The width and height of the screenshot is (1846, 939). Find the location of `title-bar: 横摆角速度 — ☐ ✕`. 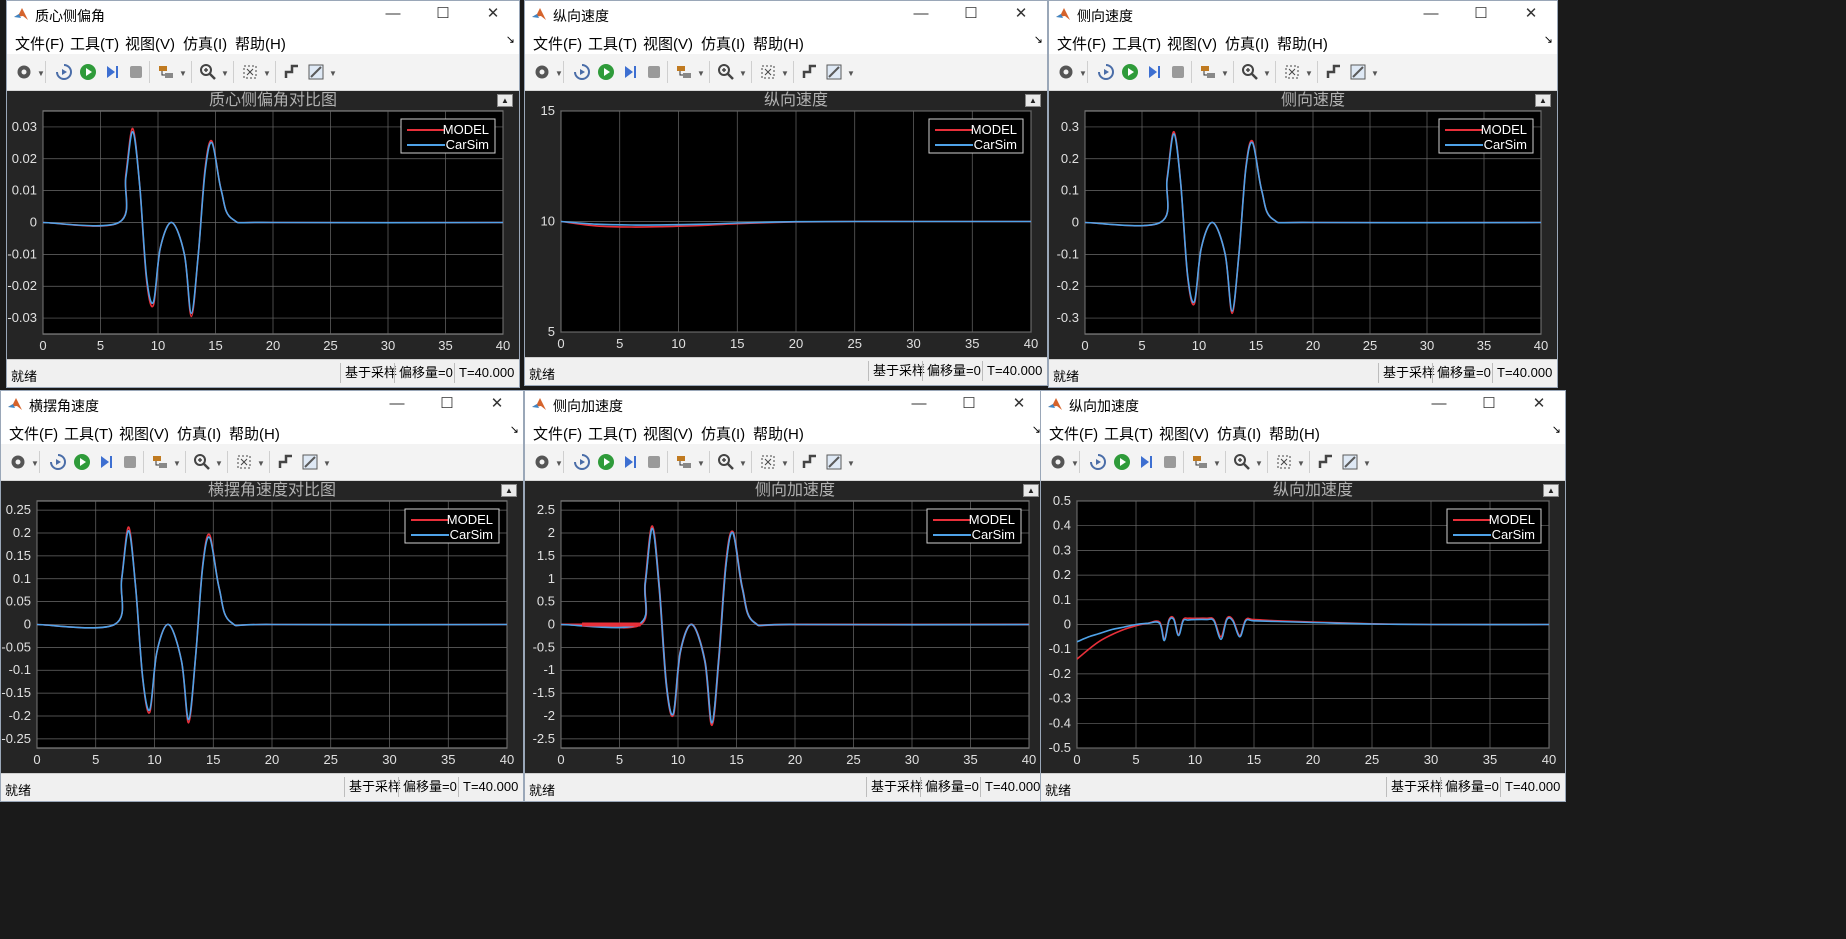

title-bar: 横摆角速度 — ☐ ✕ is located at coordinates (262, 404).